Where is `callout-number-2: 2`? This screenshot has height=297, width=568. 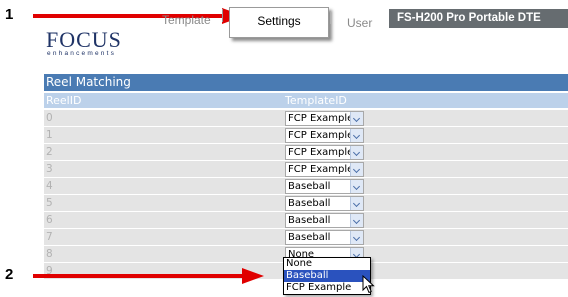
callout-number-2: 2 is located at coordinates (9, 274).